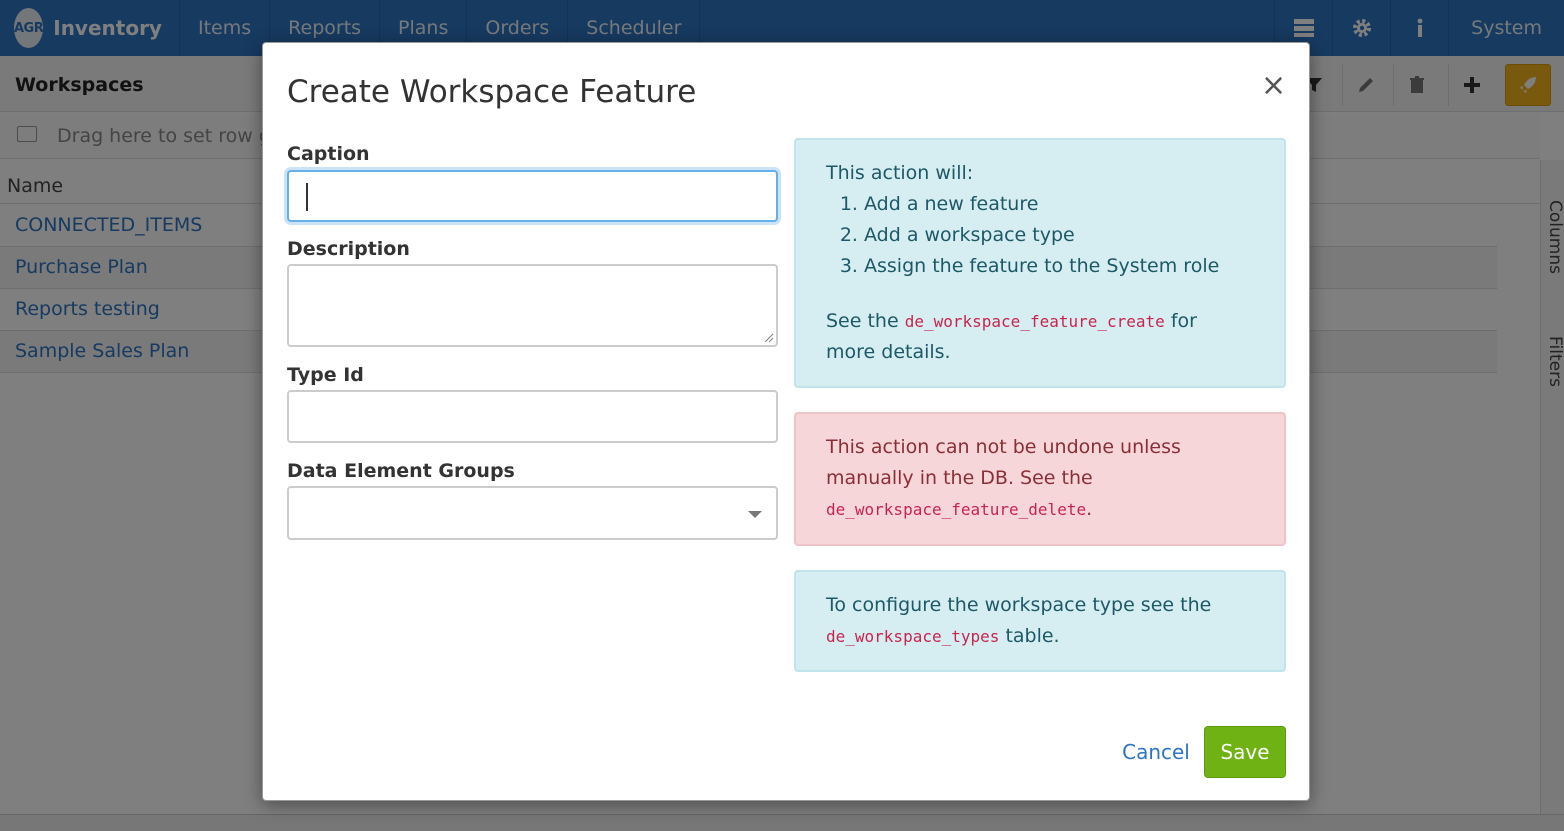  What do you see at coordinates (307, 197) in the screenshot?
I see `text-caret` at bounding box center [307, 197].